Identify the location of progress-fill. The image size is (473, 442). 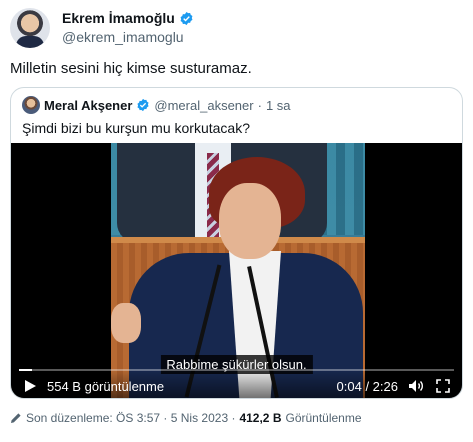
(26, 370).